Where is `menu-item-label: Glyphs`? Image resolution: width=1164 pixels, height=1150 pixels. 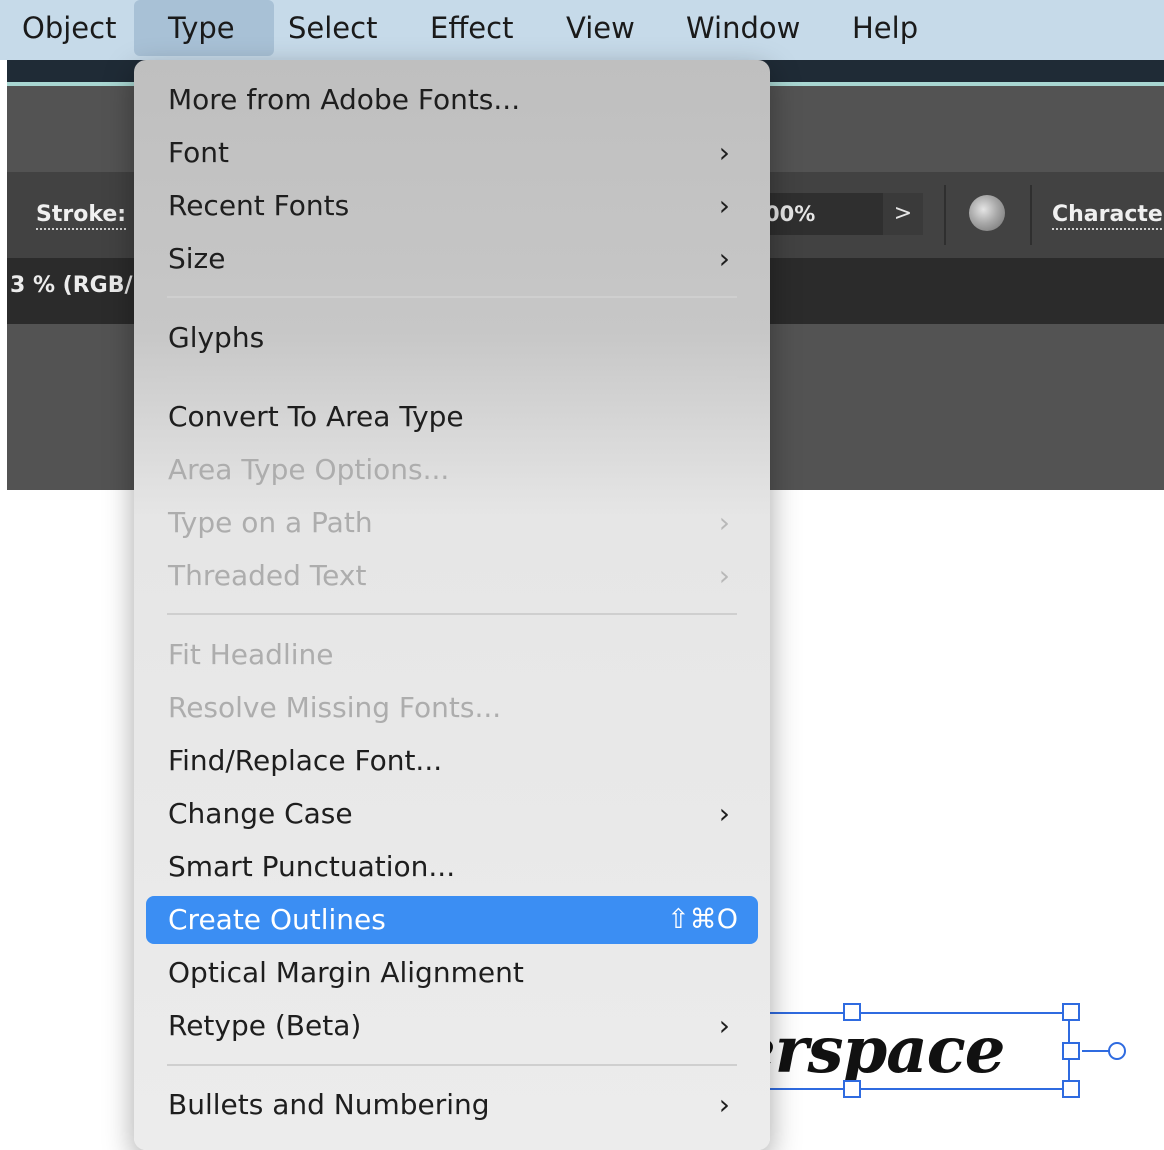
menu-item-label: Glyphs is located at coordinates (216, 337).